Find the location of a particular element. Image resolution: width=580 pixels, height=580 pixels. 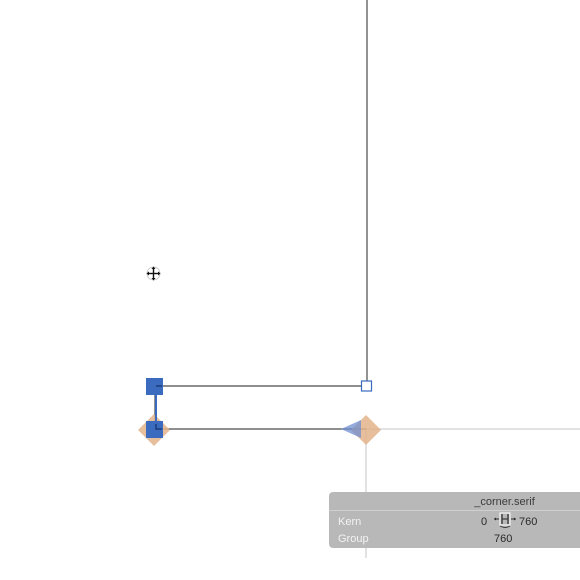

panel-divider is located at coordinates (454, 510).